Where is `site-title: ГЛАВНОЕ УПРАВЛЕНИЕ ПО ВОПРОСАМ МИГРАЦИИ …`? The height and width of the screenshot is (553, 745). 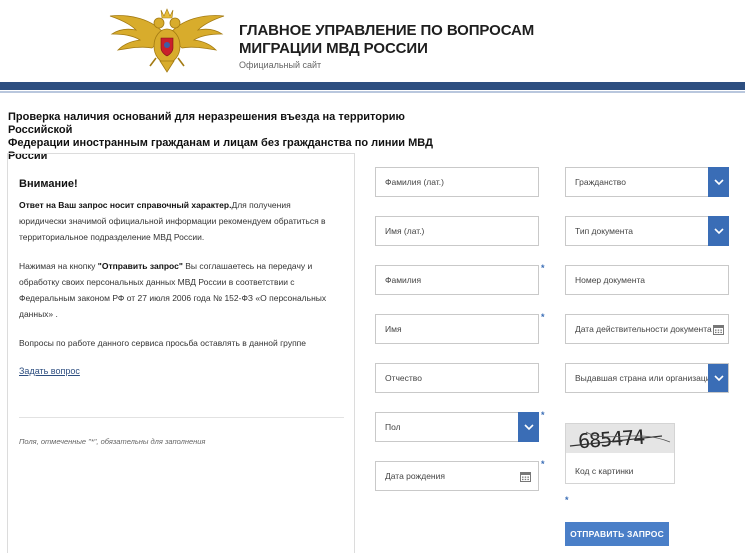 site-title: ГЛАВНОЕ УПРАВЛЕНИЕ ПО ВОПРОСАМ МИГРАЦИИ … is located at coordinates (387, 39).